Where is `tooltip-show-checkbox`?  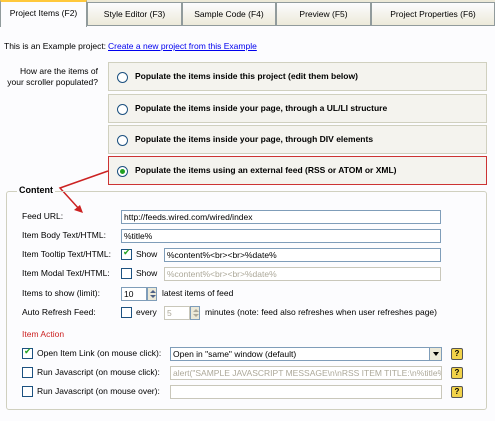 tooltip-show-checkbox is located at coordinates (126, 254).